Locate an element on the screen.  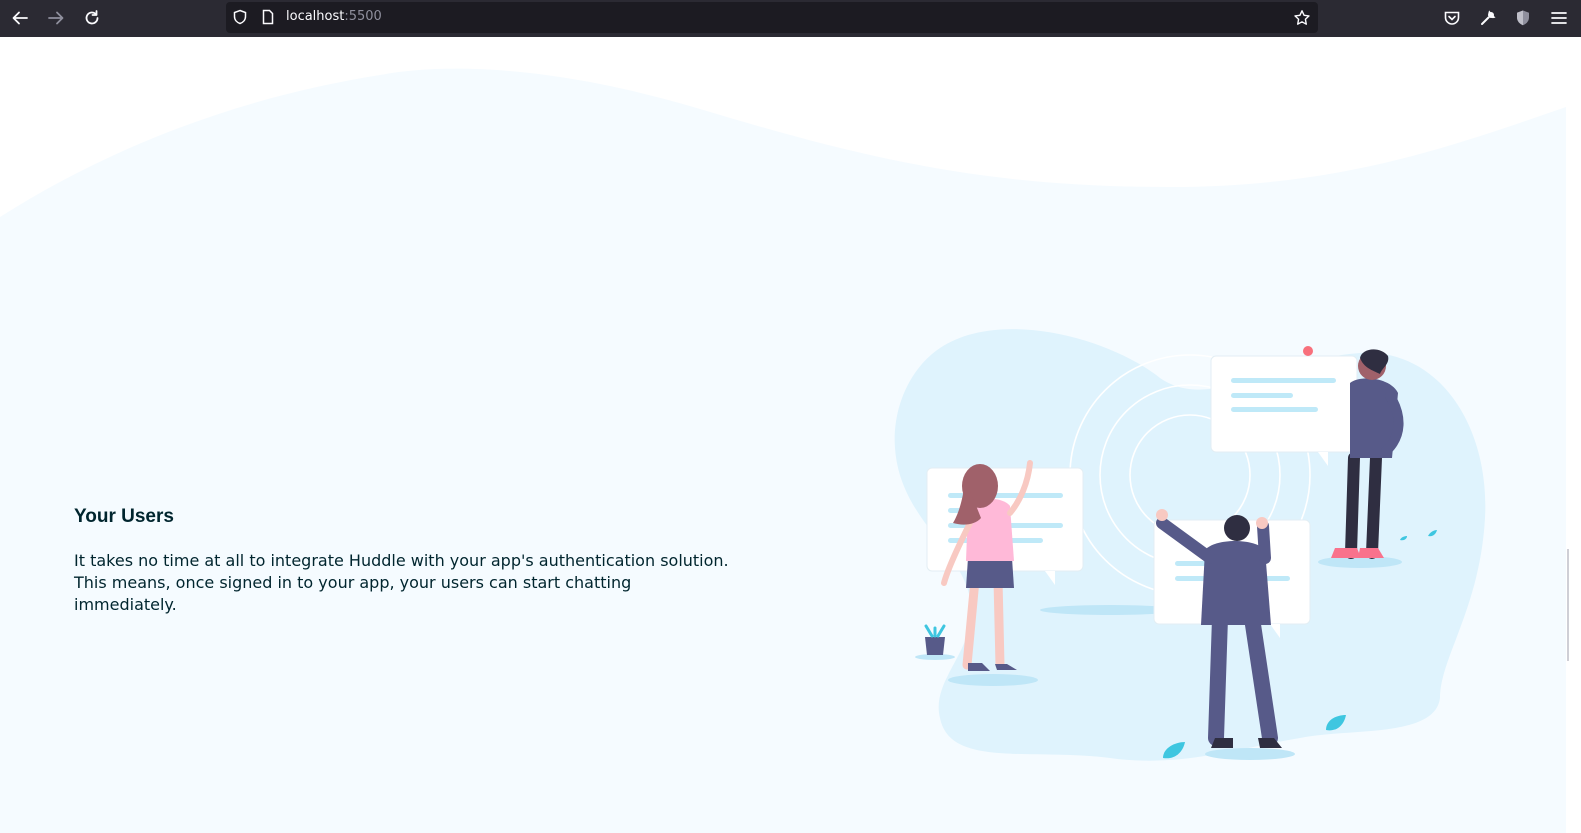
speech-card-top-right is located at coordinates (1284, 410).